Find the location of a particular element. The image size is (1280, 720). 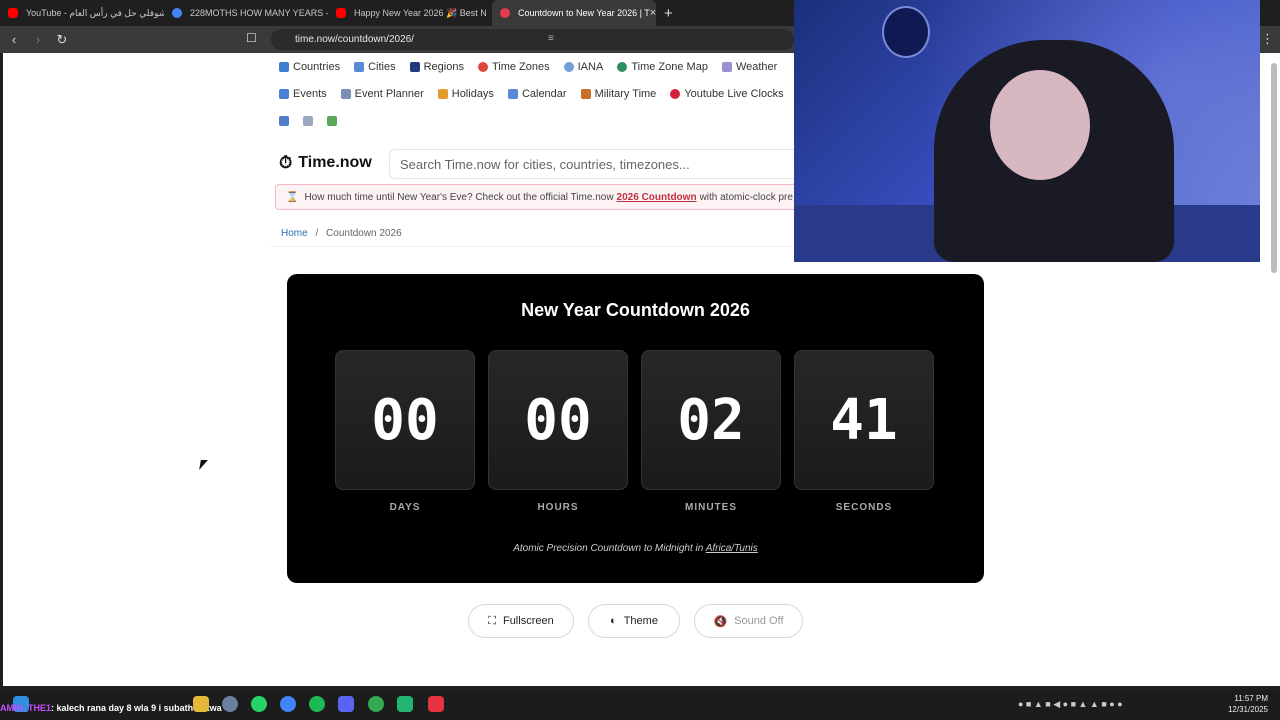

url-text: time.now/countdown/2026/ is located at coordinates (354, 39).